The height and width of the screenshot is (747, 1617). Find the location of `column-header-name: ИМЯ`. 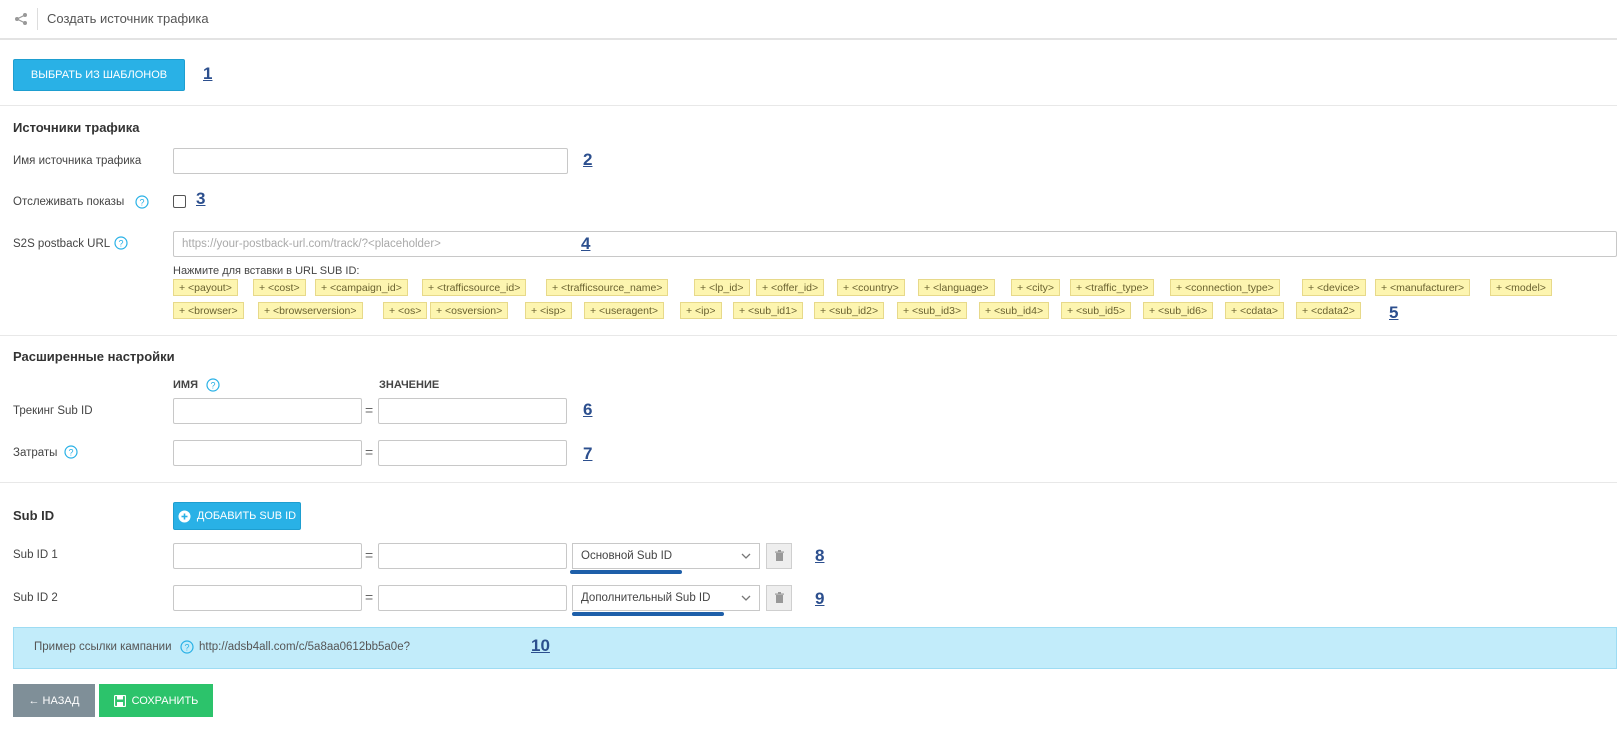

column-header-name: ИМЯ is located at coordinates (185, 385).